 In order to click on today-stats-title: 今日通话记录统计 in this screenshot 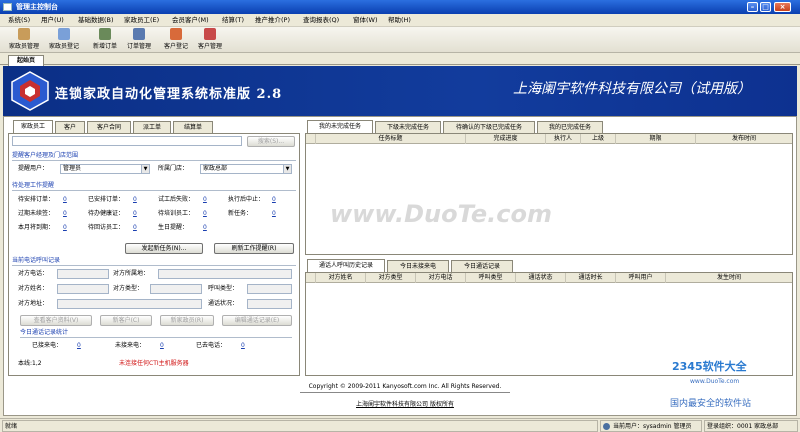, I will do `click(44, 332)`.